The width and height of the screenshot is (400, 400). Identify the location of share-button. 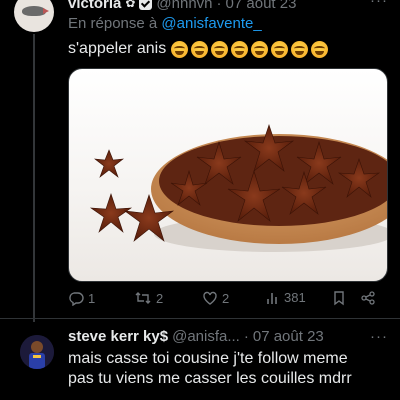
(368, 298).